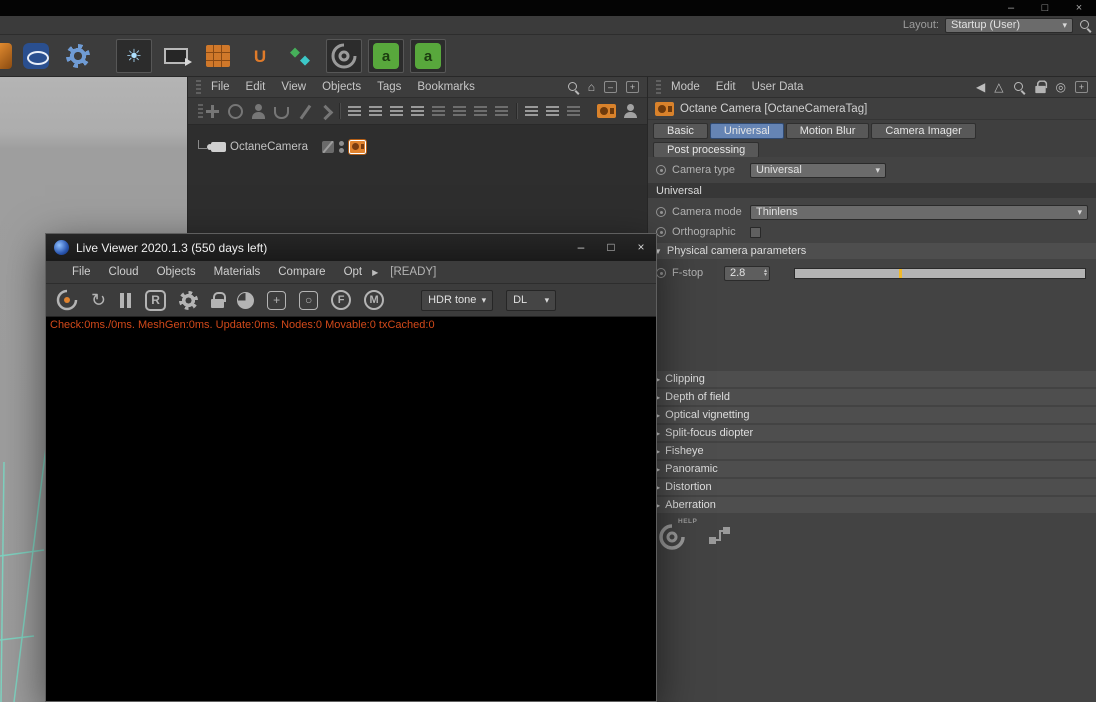  I want to click on toolbar-partial-icon, so click(6, 56).